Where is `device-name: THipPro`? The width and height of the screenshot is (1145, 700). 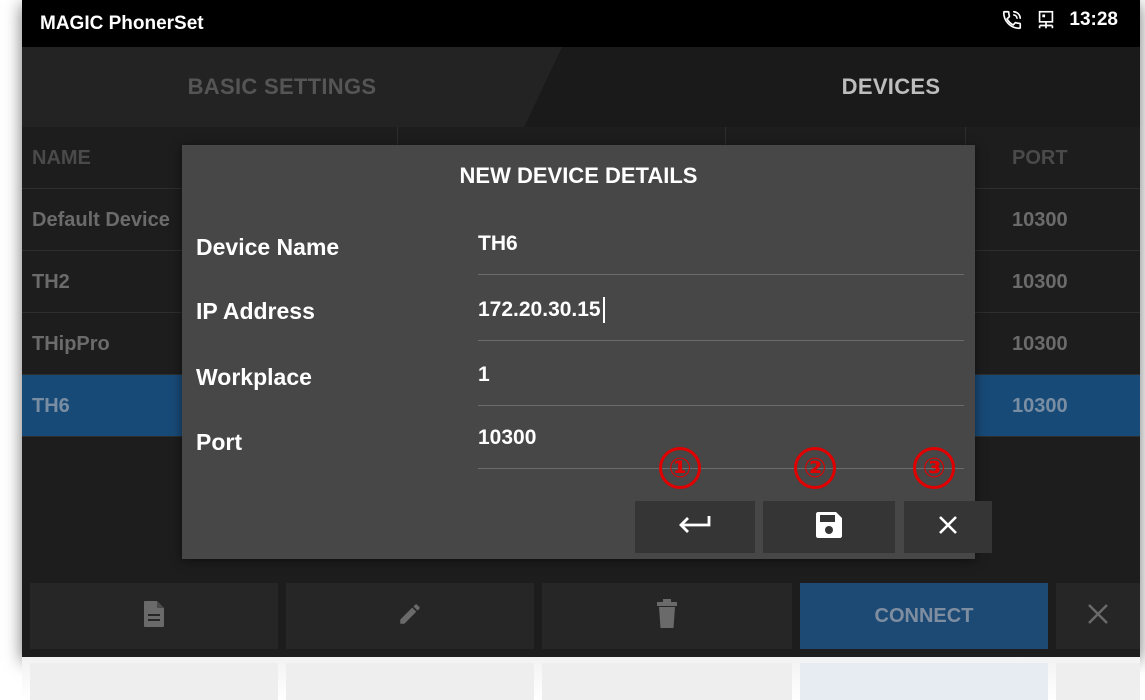
device-name: THipPro is located at coordinates (71, 343).